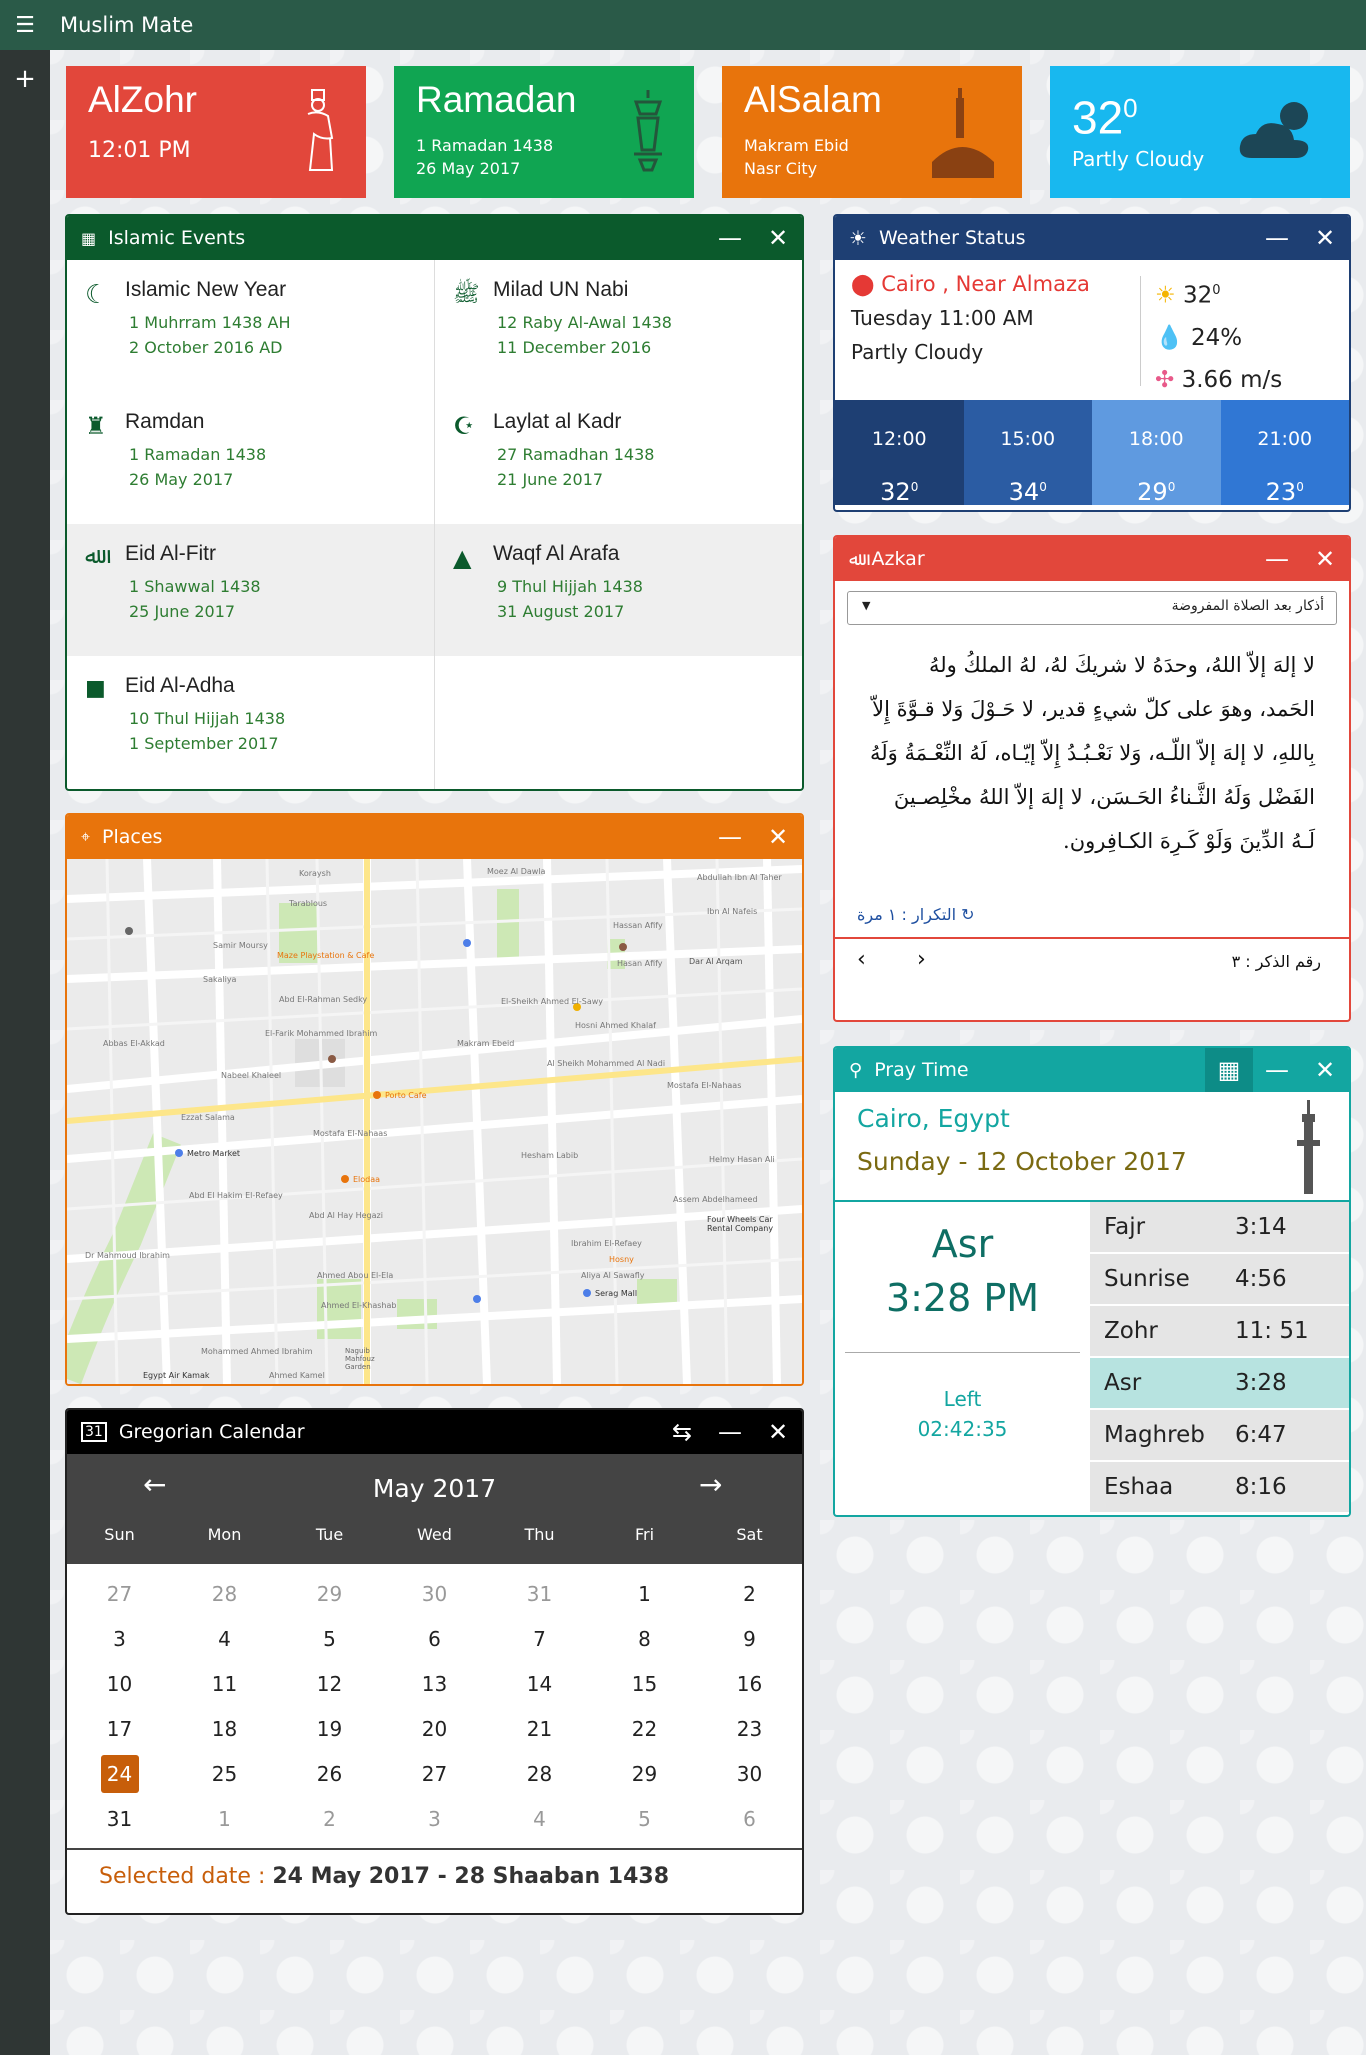  What do you see at coordinates (119, 1729) in the screenshot?
I see `calendar-day: 17` at bounding box center [119, 1729].